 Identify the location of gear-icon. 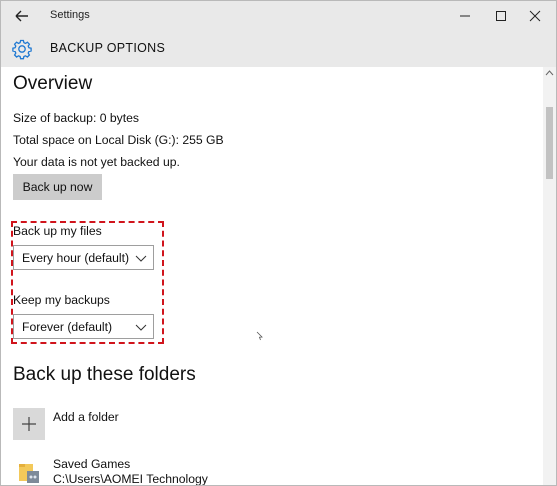
(22, 49).